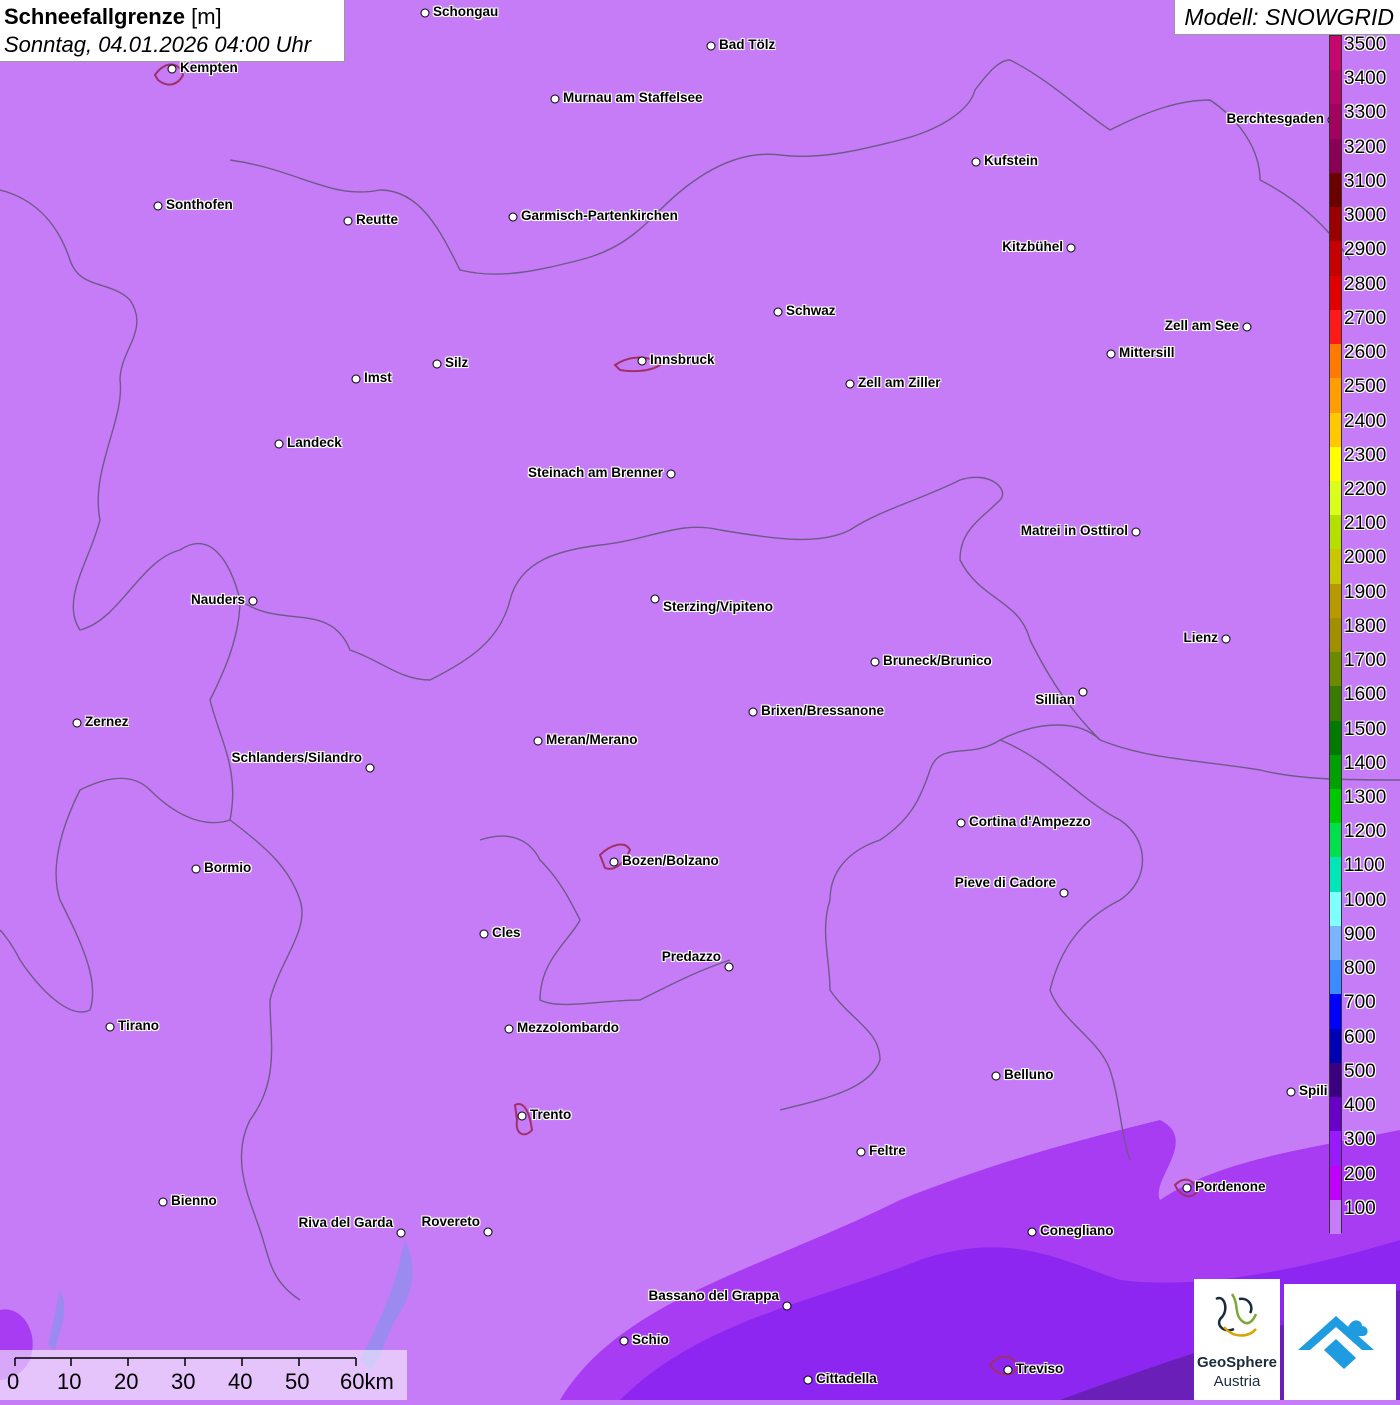  What do you see at coordinates (199, 204) in the screenshot?
I see `city-label: Sonthofen` at bounding box center [199, 204].